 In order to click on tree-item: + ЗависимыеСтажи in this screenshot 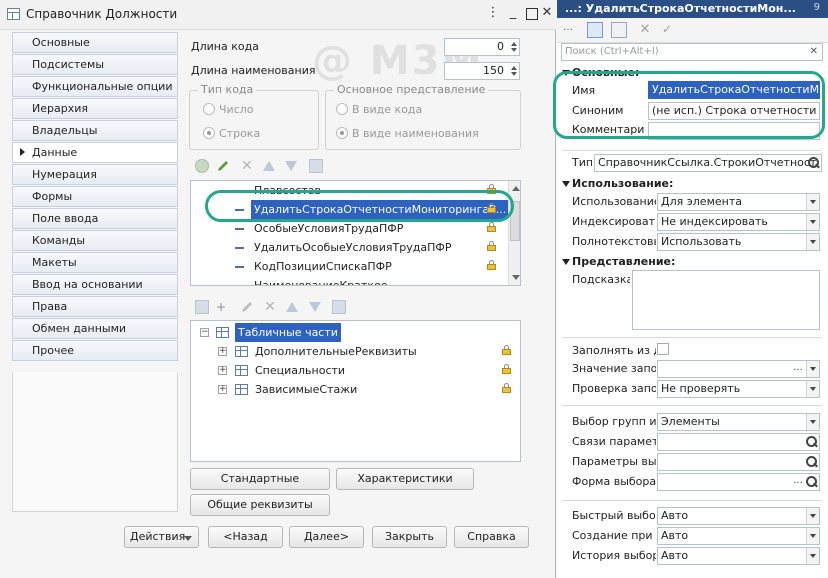, I will do `click(355, 389)`.